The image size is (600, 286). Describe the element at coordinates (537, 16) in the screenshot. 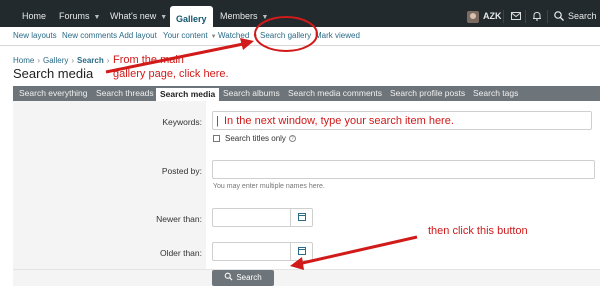

I see `bell-icon` at that location.